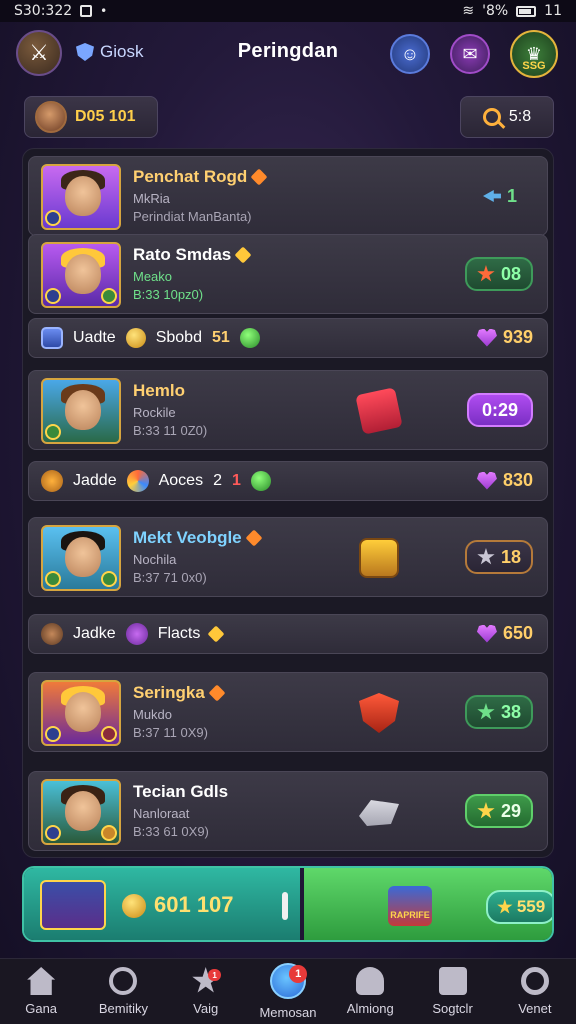  I want to click on score-pill: 29, so click(498, 811).